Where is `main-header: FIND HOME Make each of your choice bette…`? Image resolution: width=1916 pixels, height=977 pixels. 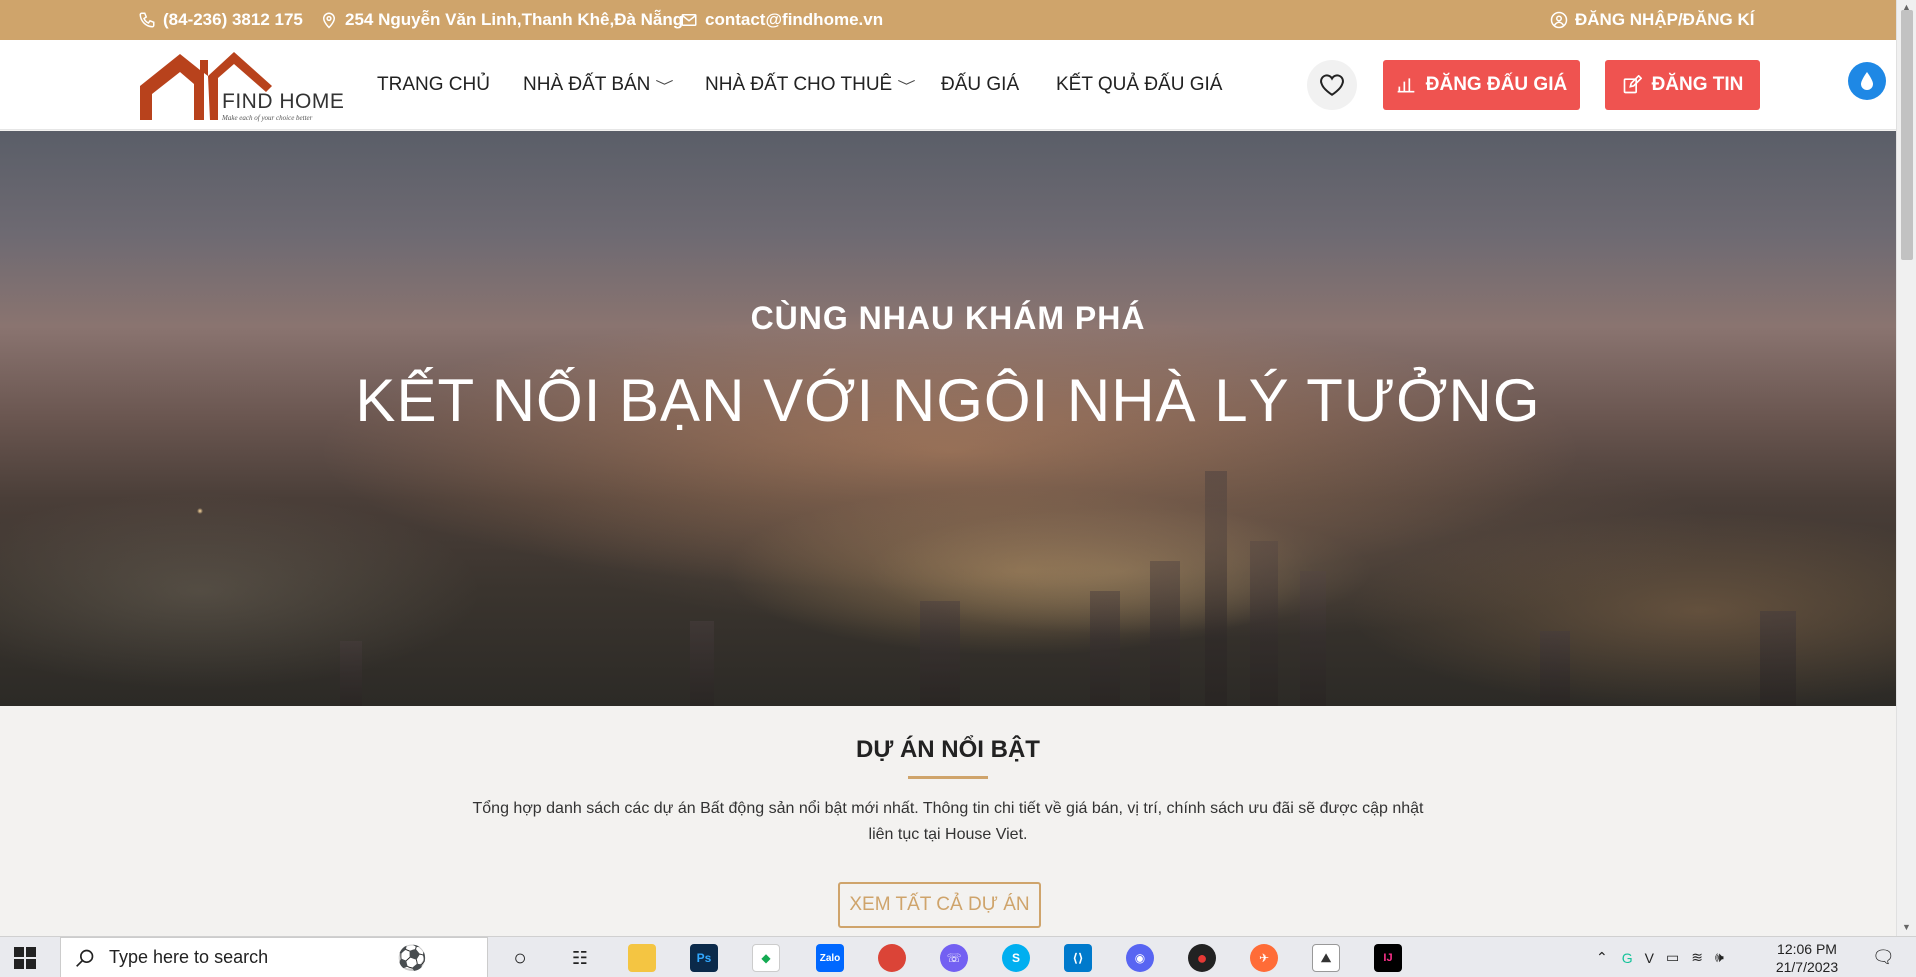 main-header: FIND HOME Make each of your choice bette… is located at coordinates (948, 85).